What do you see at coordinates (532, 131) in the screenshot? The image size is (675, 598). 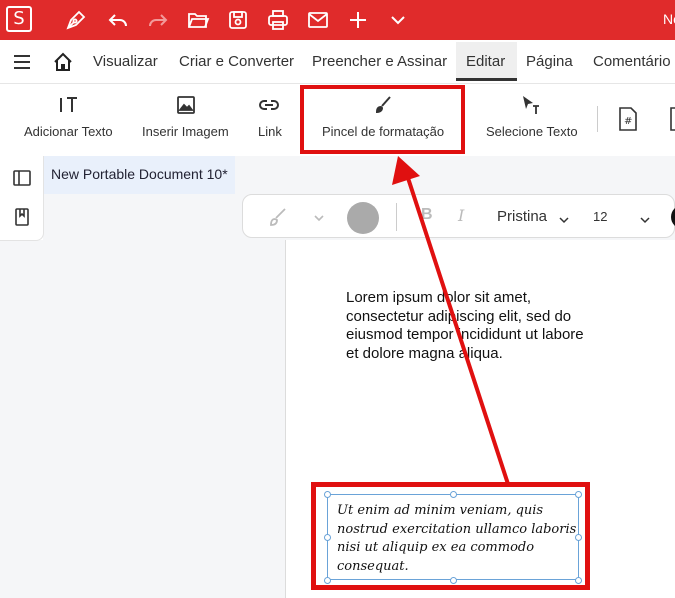 I see `select-text-label: Selecione Texto` at bounding box center [532, 131].